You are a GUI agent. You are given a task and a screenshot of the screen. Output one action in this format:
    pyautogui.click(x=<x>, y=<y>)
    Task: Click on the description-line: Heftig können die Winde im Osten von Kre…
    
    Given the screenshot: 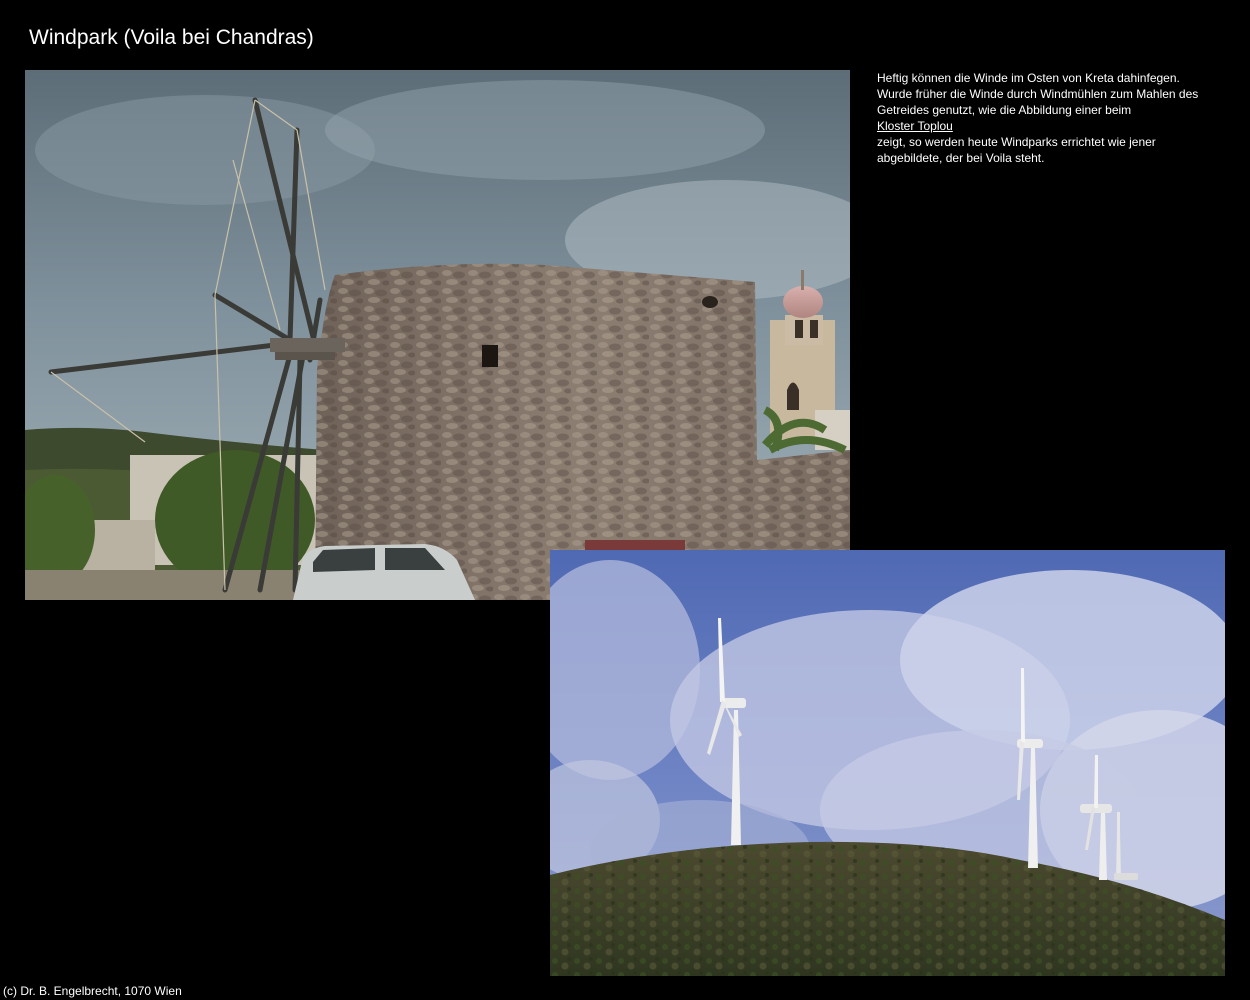 What is the action you would take?
    pyautogui.click(x=1028, y=78)
    